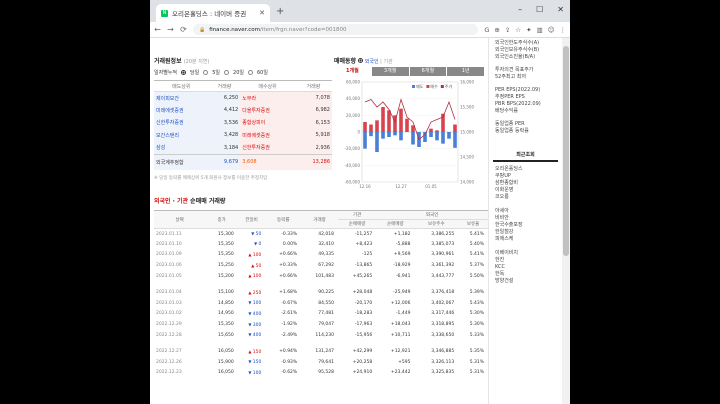 Image resolution: width=720 pixels, height=404 pixels. I want to click on cell-holdings: 3,386,255, so click(443, 234).